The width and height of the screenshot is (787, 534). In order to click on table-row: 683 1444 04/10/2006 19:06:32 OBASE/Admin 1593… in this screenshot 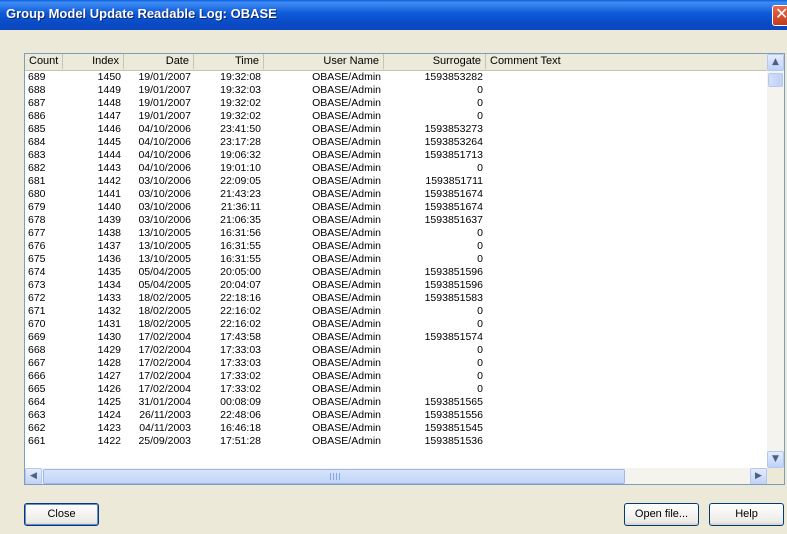, I will do `click(396, 155)`.